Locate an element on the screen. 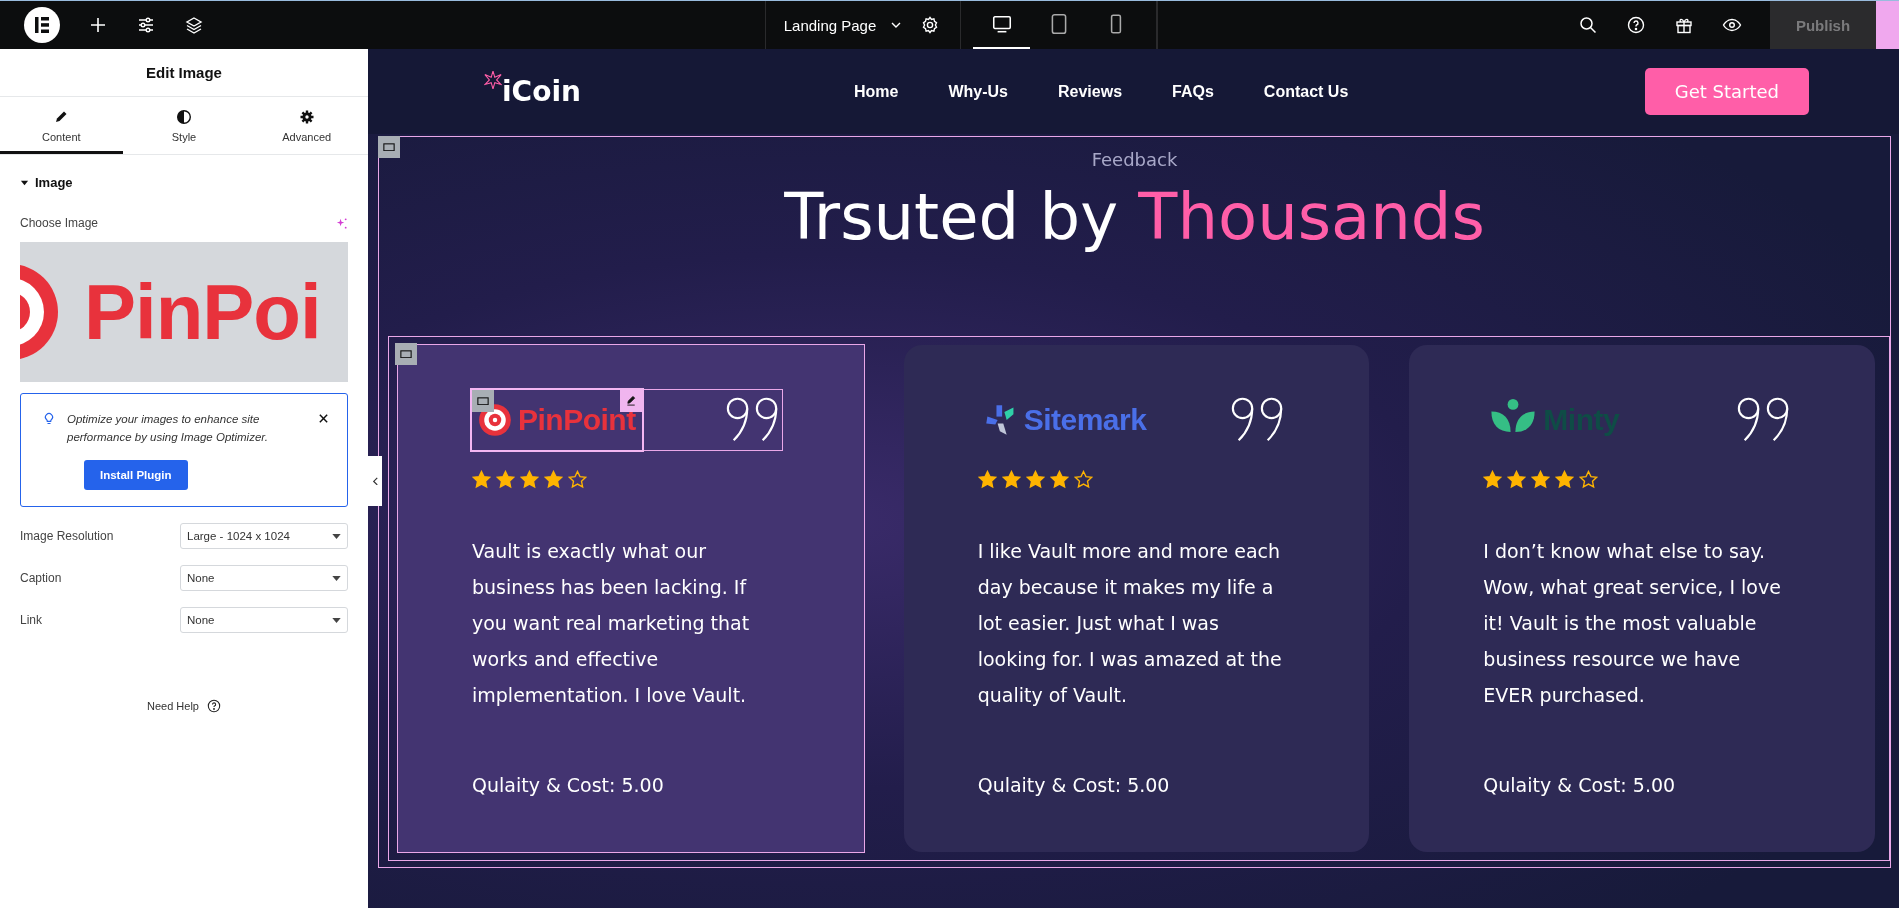 This screenshot has width=1899, height=908. panel-tab: Content is located at coordinates (61, 125).